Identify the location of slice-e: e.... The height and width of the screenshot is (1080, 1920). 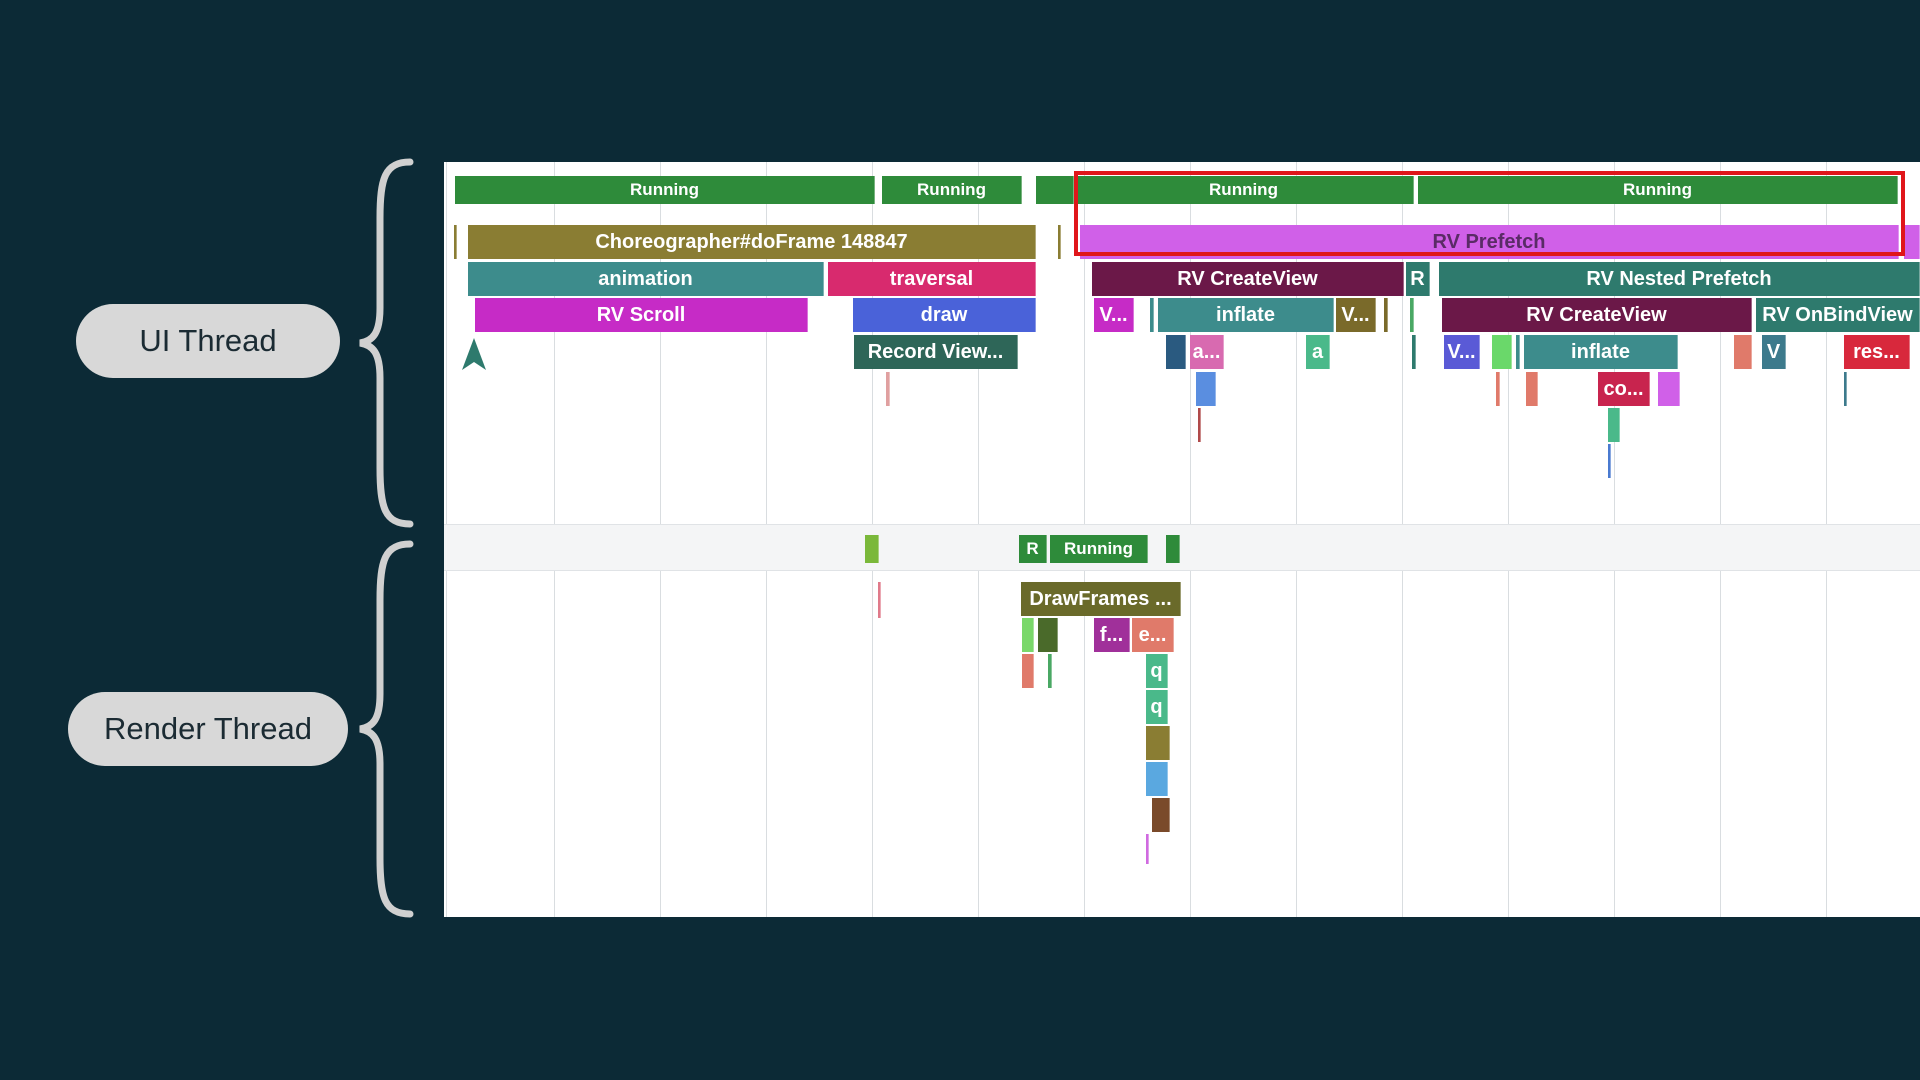
(1153, 635).